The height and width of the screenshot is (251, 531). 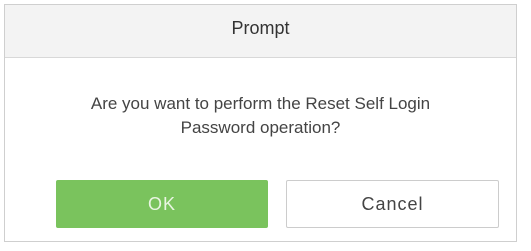 I want to click on cancel-button-label: Cancel, so click(x=392, y=203).